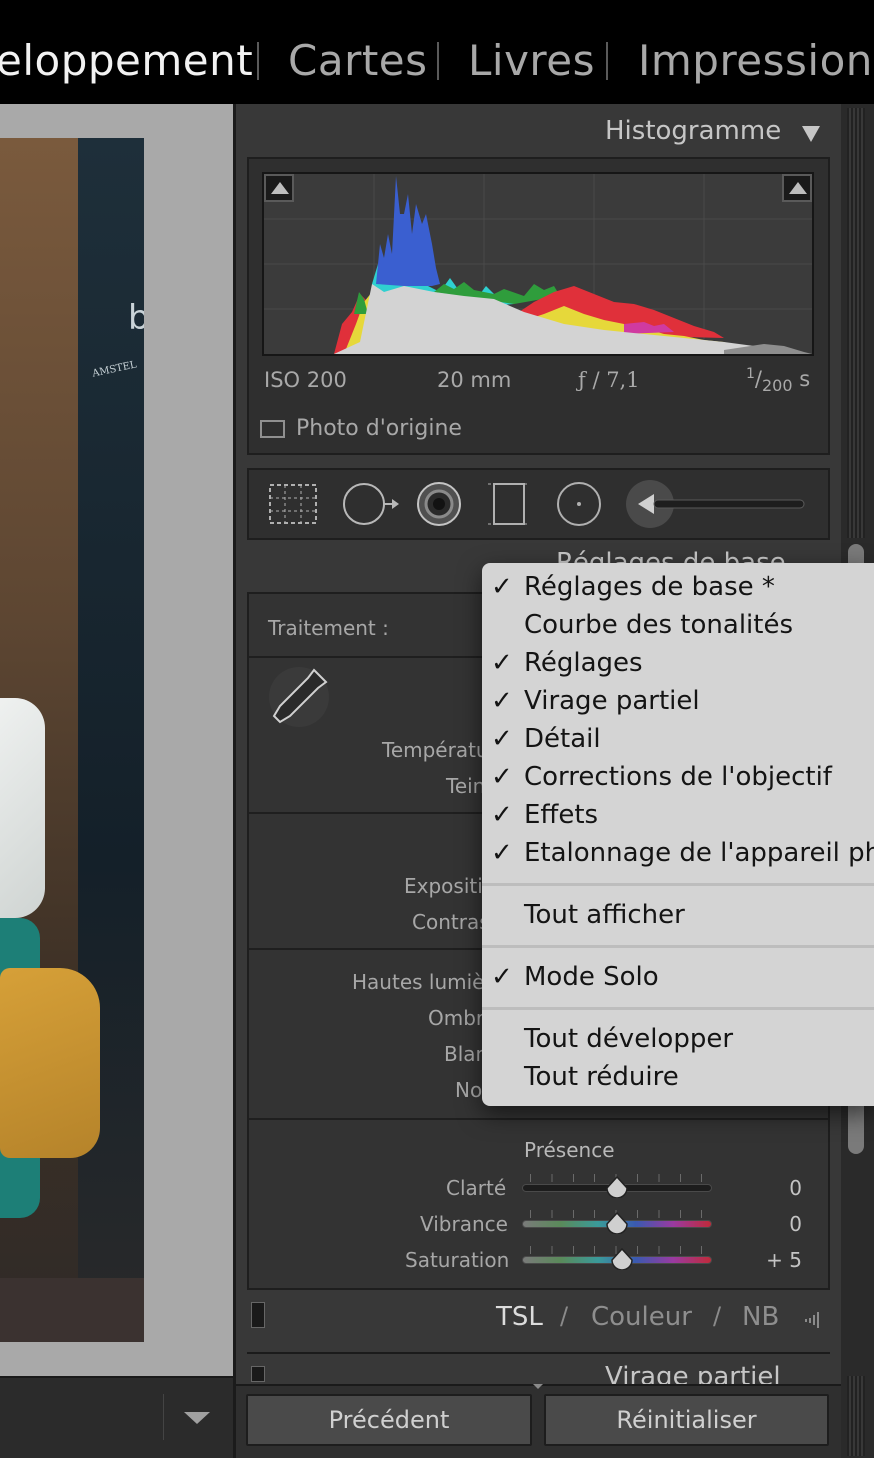  What do you see at coordinates (561, 815) in the screenshot?
I see `menu-item-label: Effets` at bounding box center [561, 815].